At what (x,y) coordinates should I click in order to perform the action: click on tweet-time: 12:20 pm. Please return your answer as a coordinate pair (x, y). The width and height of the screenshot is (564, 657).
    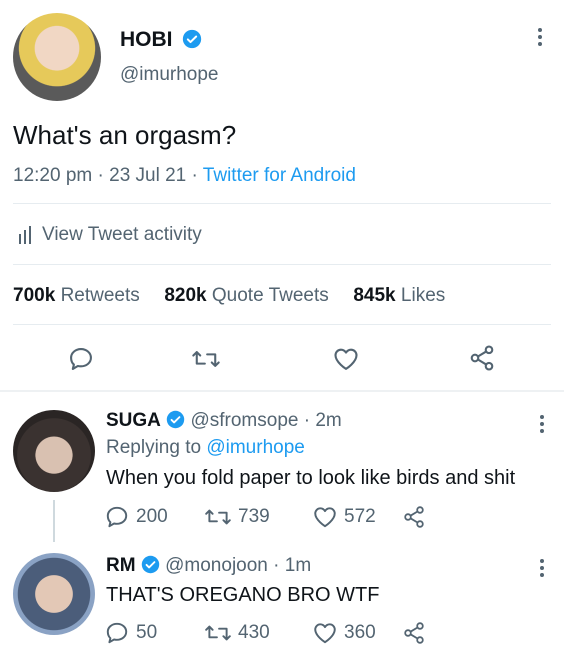
    Looking at the image, I should click on (53, 175).